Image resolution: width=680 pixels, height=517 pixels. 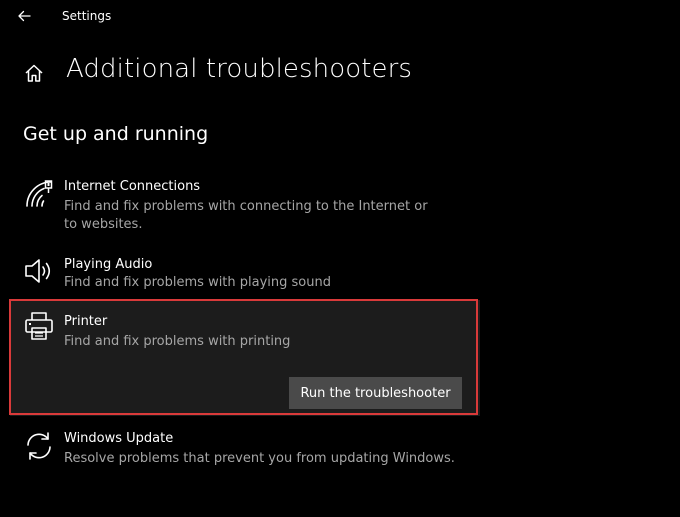 What do you see at coordinates (375, 393) in the screenshot?
I see `run-troubleshooter-button: Run the troubleshooter` at bounding box center [375, 393].